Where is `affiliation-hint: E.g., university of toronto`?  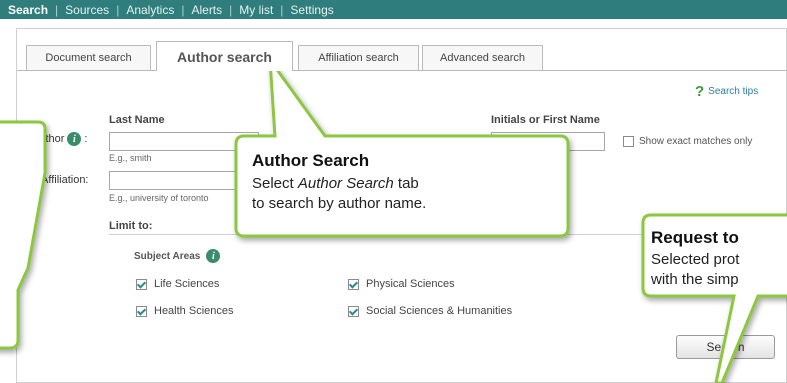
affiliation-hint: E.g., university of toronto is located at coordinates (159, 198).